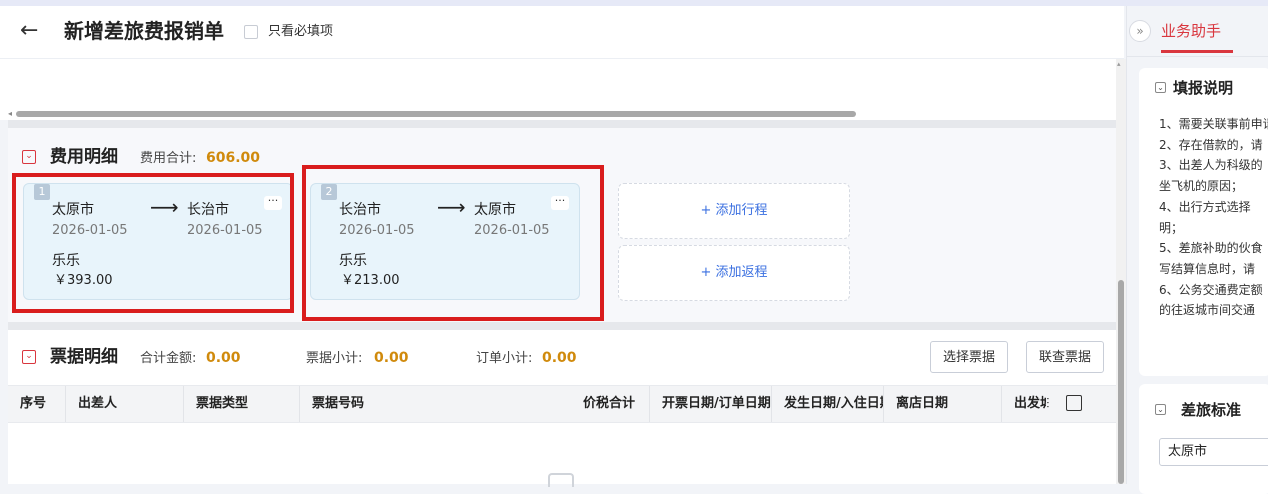 The image size is (1268, 494). What do you see at coordinates (1119, 64) in the screenshot?
I see `scroll-up-icon: ▴` at bounding box center [1119, 64].